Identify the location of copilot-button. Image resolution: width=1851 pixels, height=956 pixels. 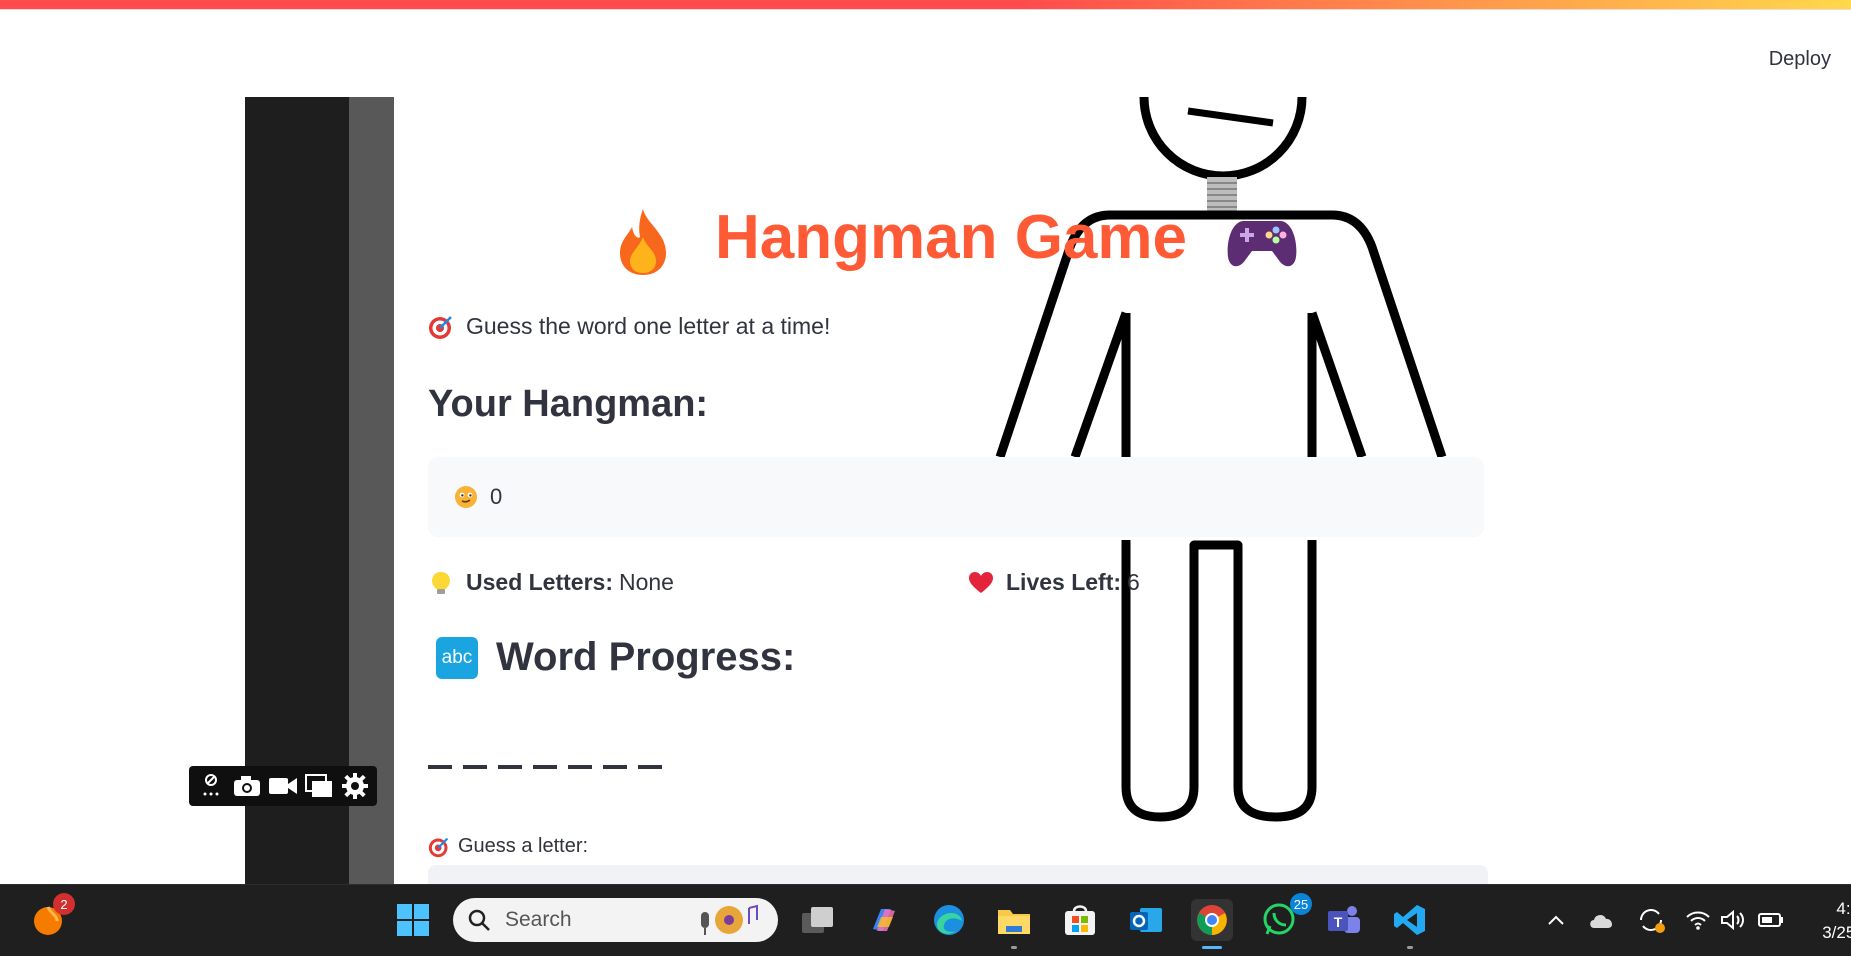
(884, 920).